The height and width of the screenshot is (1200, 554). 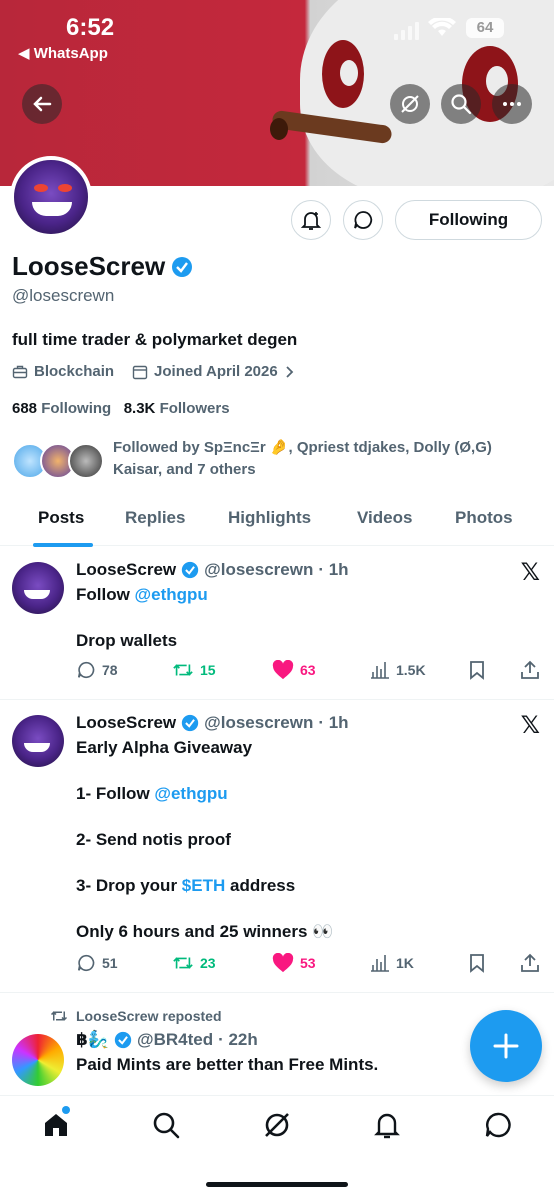 What do you see at coordinates (308, 670) in the screenshot?
I see `like-count: 63` at bounding box center [308, 670].